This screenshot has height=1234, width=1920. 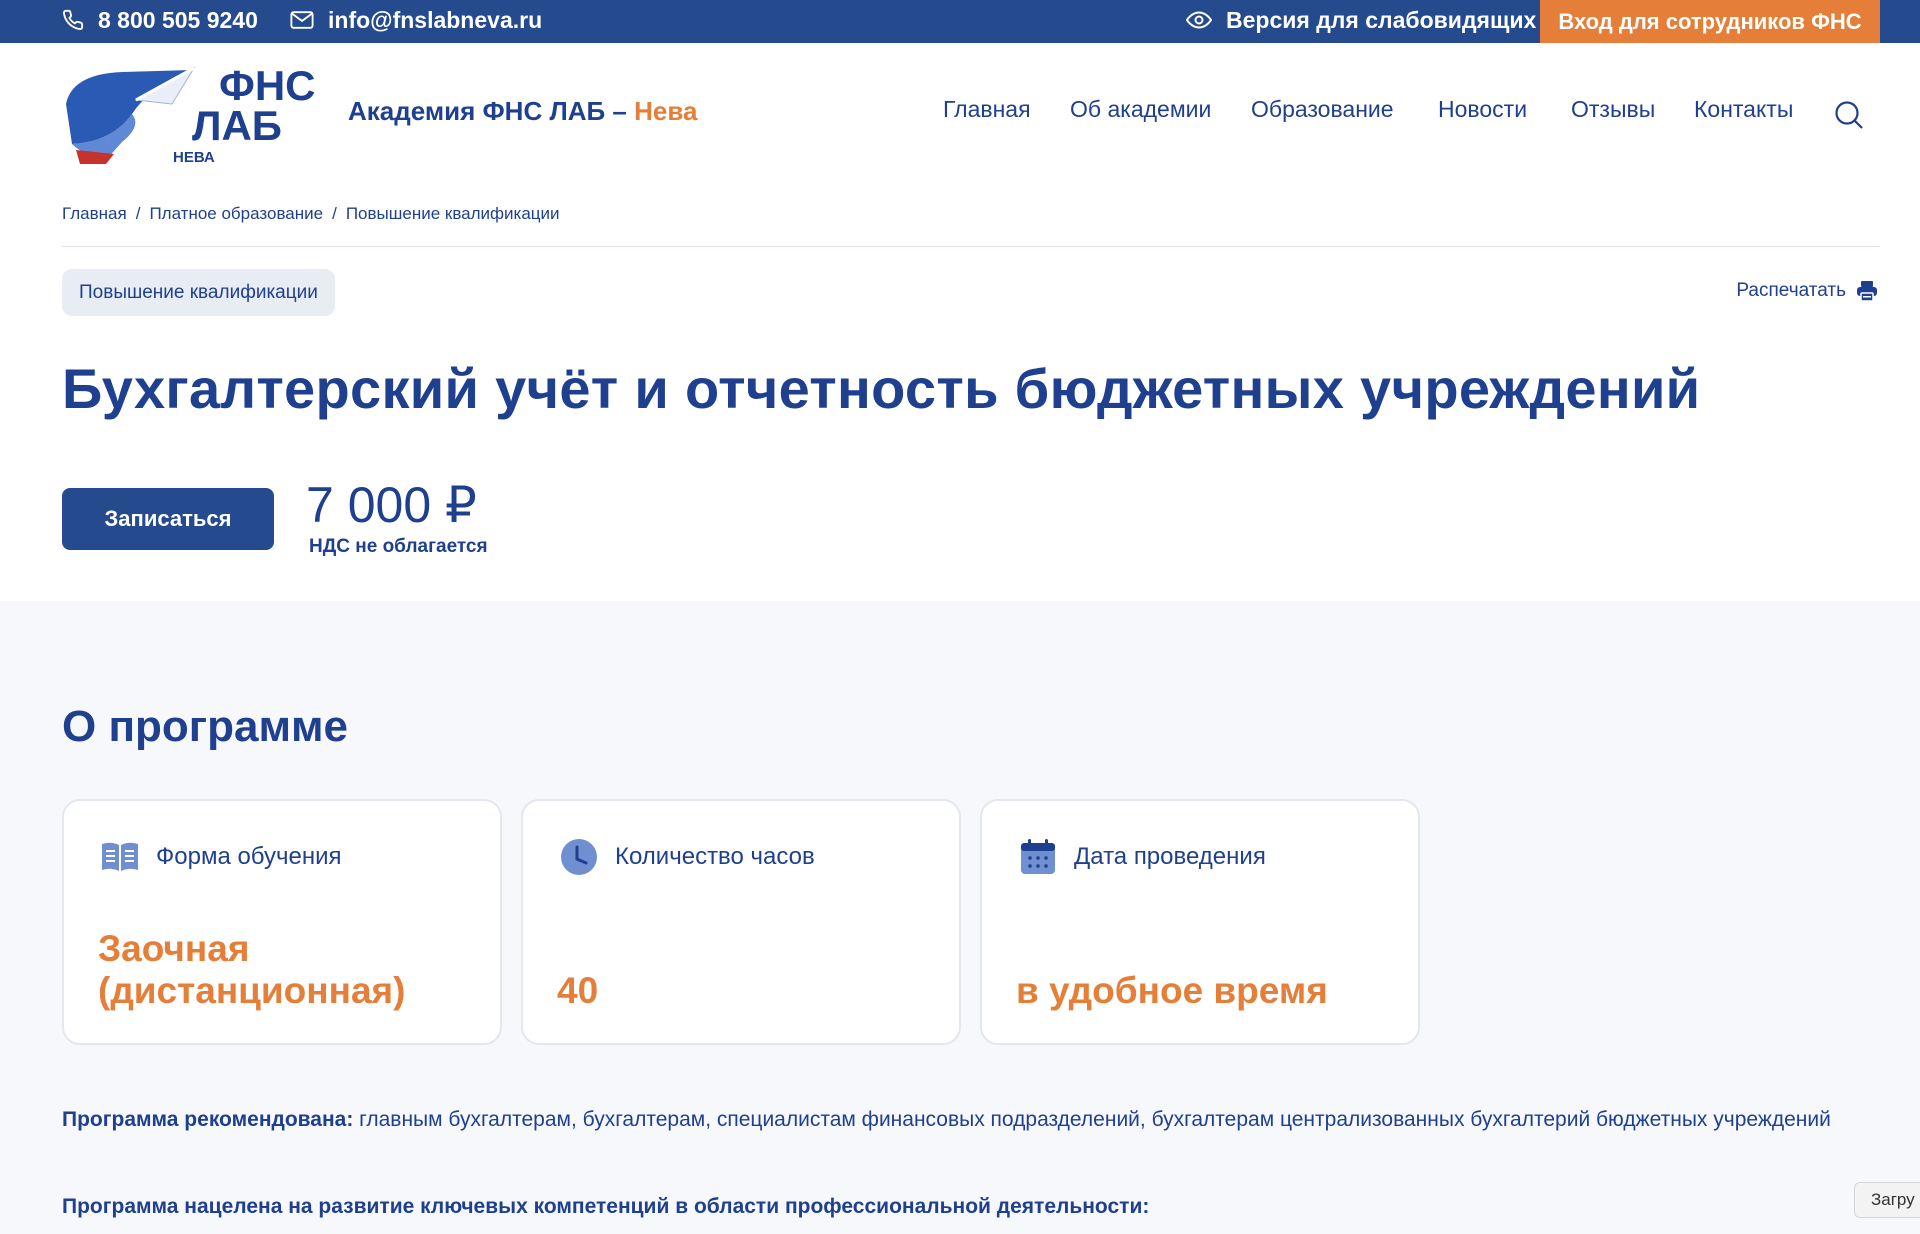 I want to click on email-address: info@fnslabneva.ru, so click(x=435, y=19).